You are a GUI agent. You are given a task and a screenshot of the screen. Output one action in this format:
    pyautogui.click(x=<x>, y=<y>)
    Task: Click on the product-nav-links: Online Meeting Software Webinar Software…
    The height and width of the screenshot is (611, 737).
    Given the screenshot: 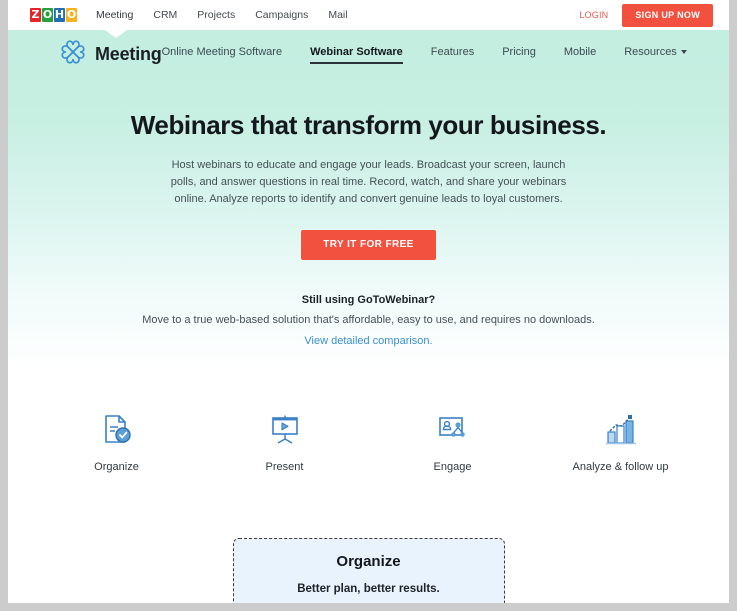 What is the action you would take?
    pyautogui.click(x=445, y=55)
    